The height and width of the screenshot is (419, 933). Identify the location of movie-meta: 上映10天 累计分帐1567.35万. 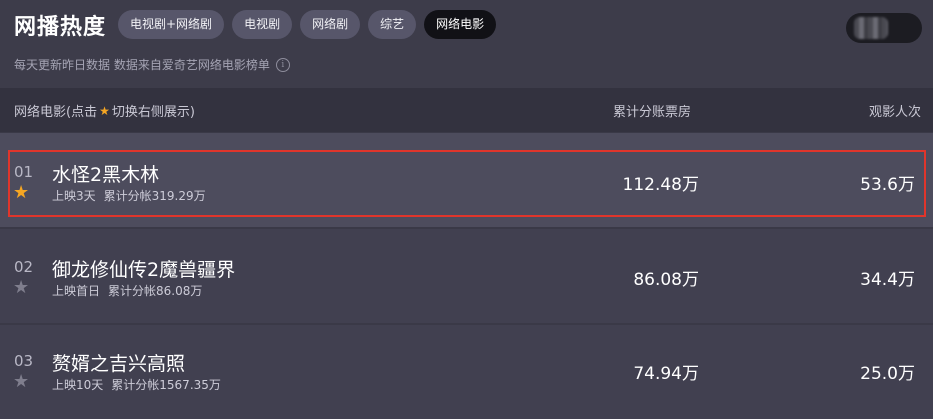
(136, 384).